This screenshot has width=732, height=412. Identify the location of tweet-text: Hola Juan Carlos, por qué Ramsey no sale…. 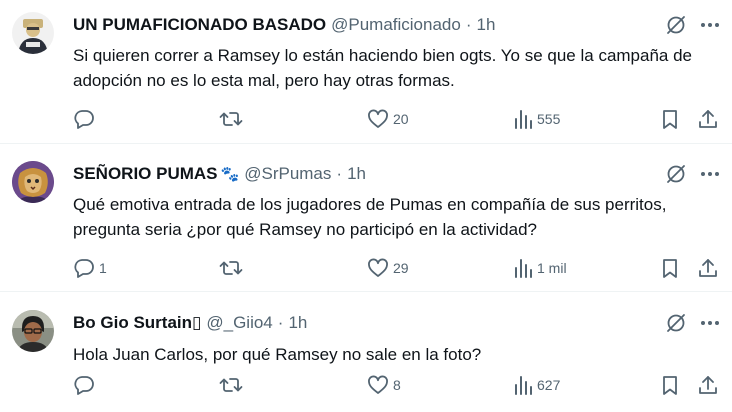
(277, 354).